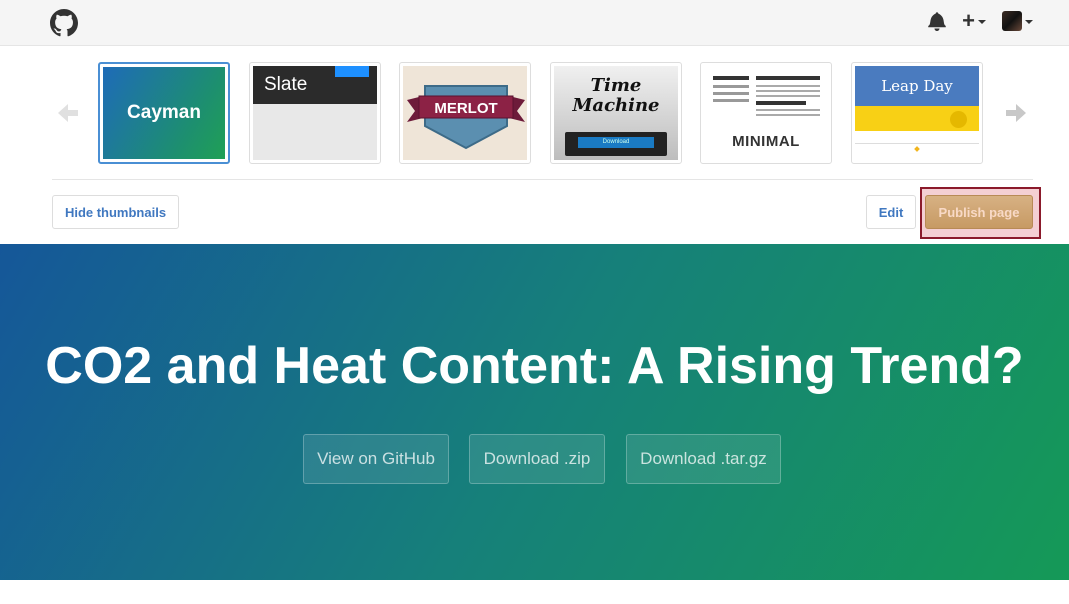 The width and height of the screenshot is (1069, 604). What do you see at coordinates (958, 119) in the screenshot?
I see `github-badge-icon` at bounding box center [958, 119].